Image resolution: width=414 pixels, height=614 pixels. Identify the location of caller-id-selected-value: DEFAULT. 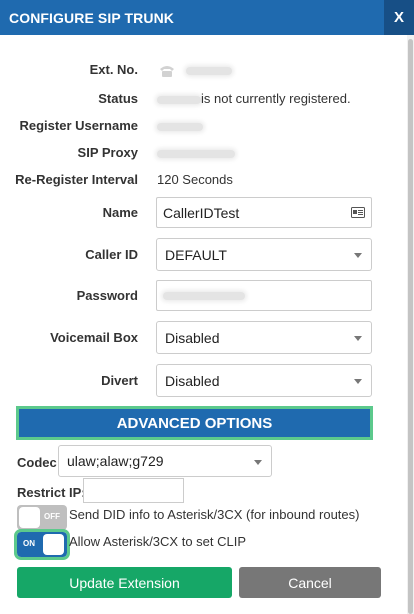
(196, 254).